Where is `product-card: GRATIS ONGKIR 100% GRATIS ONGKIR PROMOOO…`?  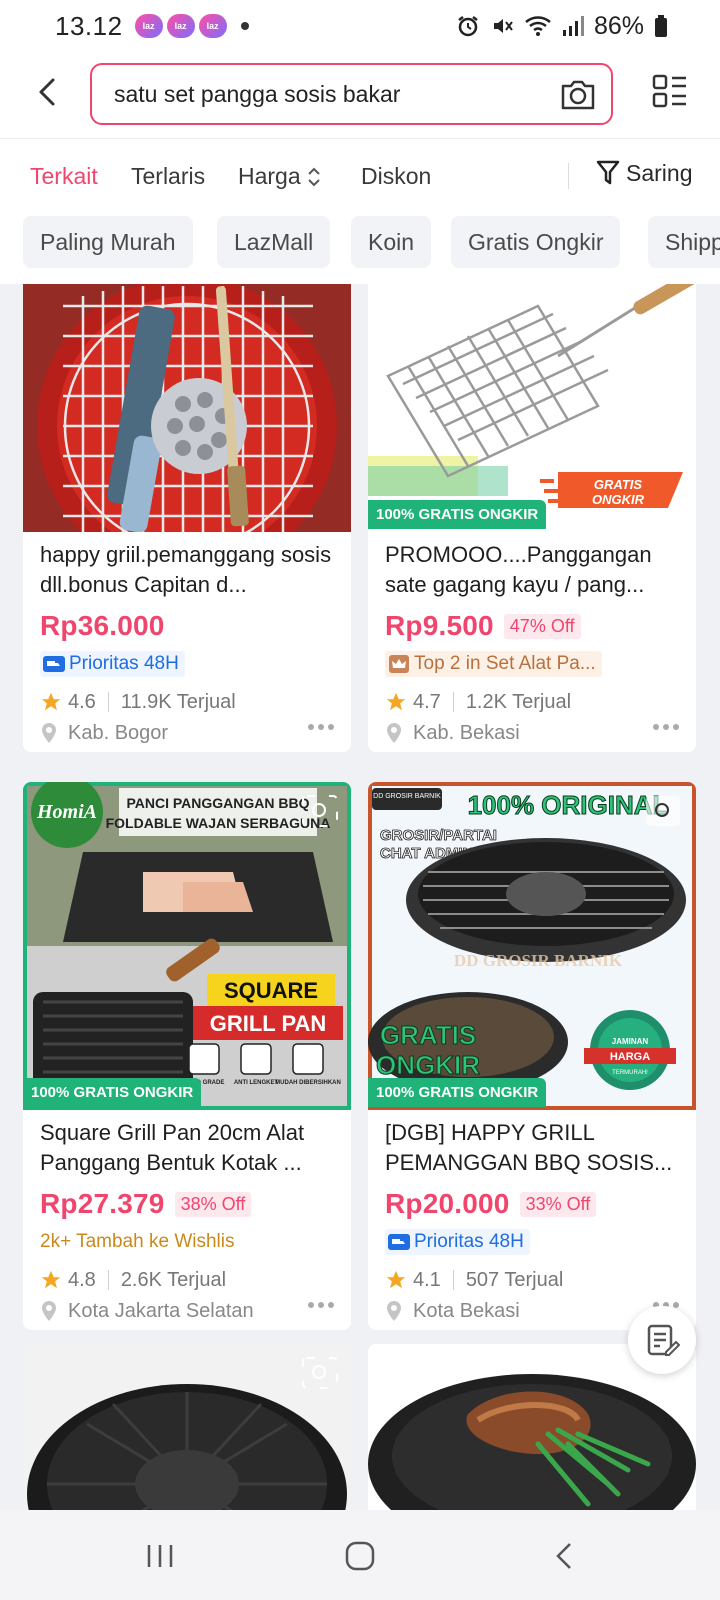
product-card: GRATIS ONGKIR 100% GRATIS ONGKIR PROMOOO… is located at coordinates (532, 518).